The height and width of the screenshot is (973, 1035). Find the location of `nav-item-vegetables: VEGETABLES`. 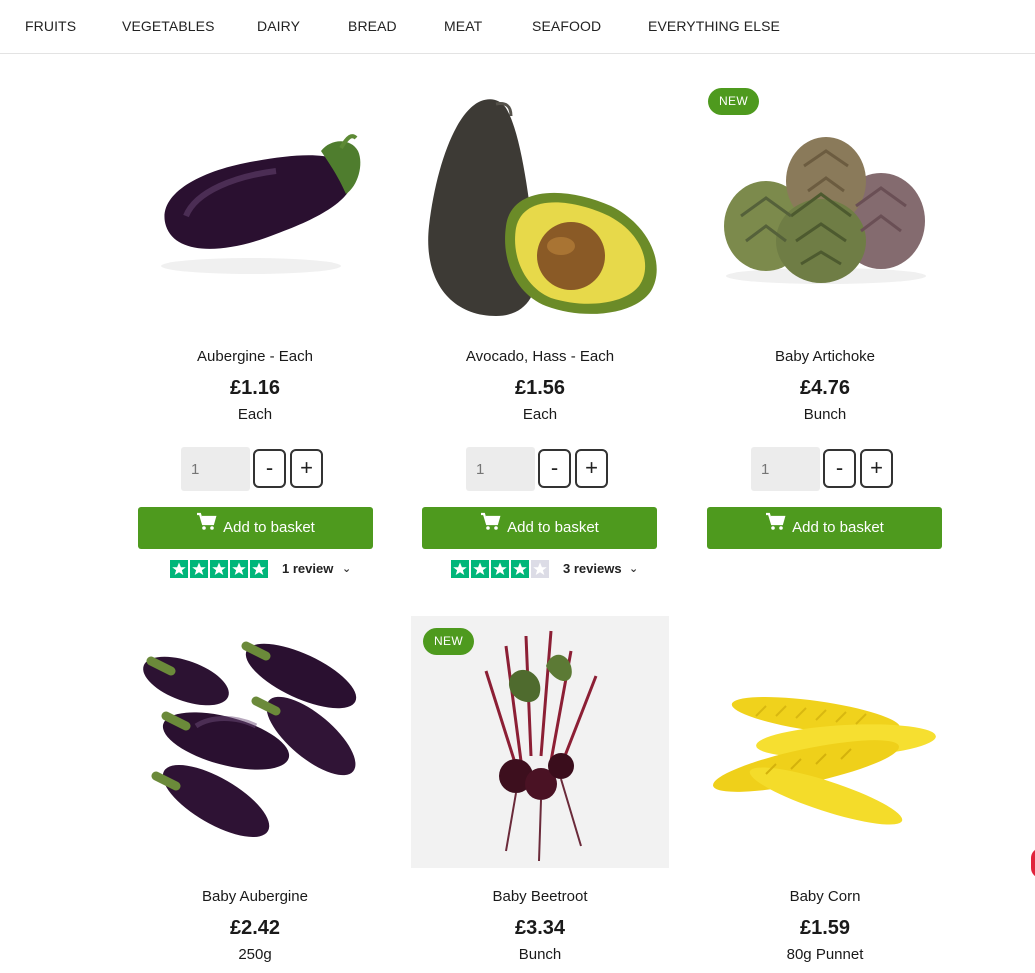

nav-item-vegetables: VEGETABLES is located at coordinates (168, 26).